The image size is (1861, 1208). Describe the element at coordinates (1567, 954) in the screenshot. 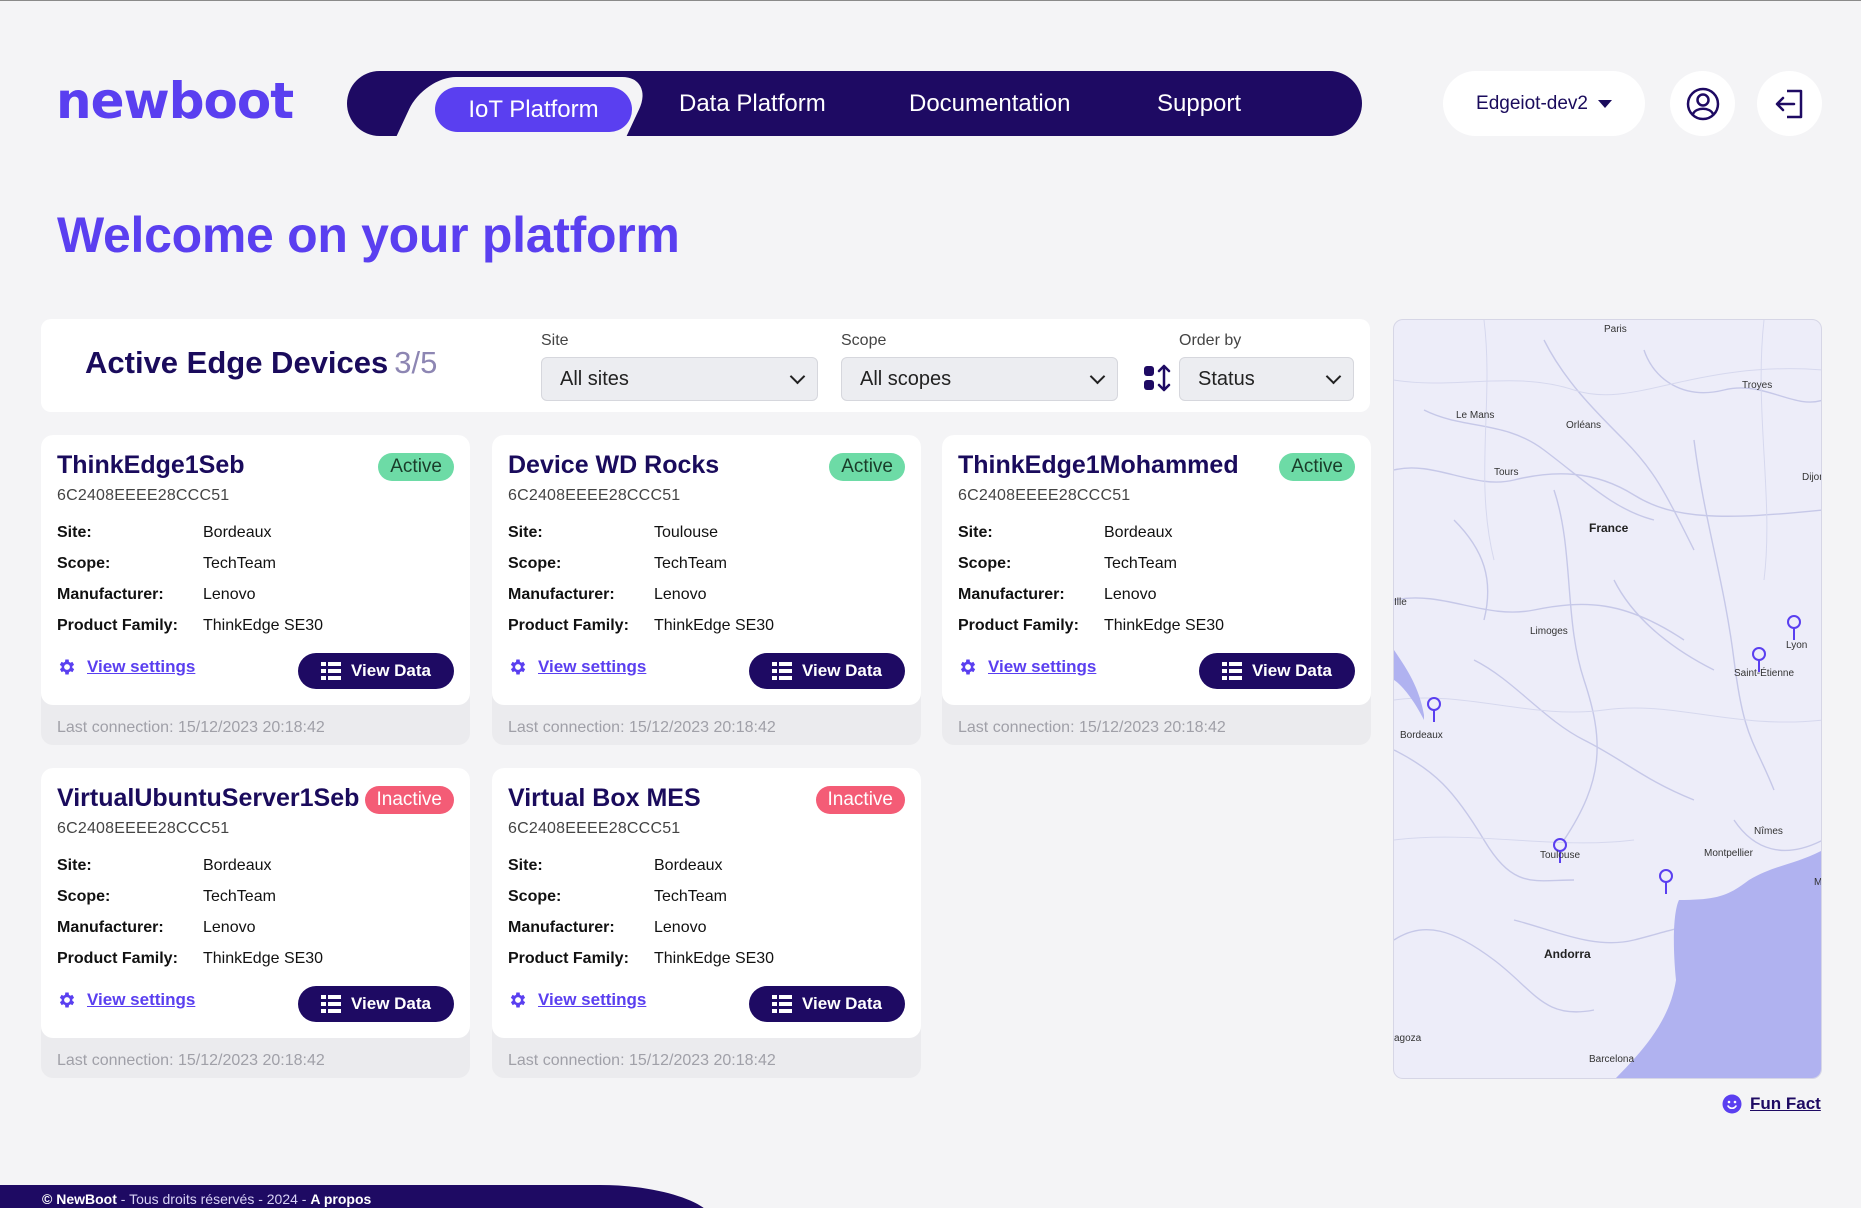

I see `map-label-andorra: Andorra` at that location.